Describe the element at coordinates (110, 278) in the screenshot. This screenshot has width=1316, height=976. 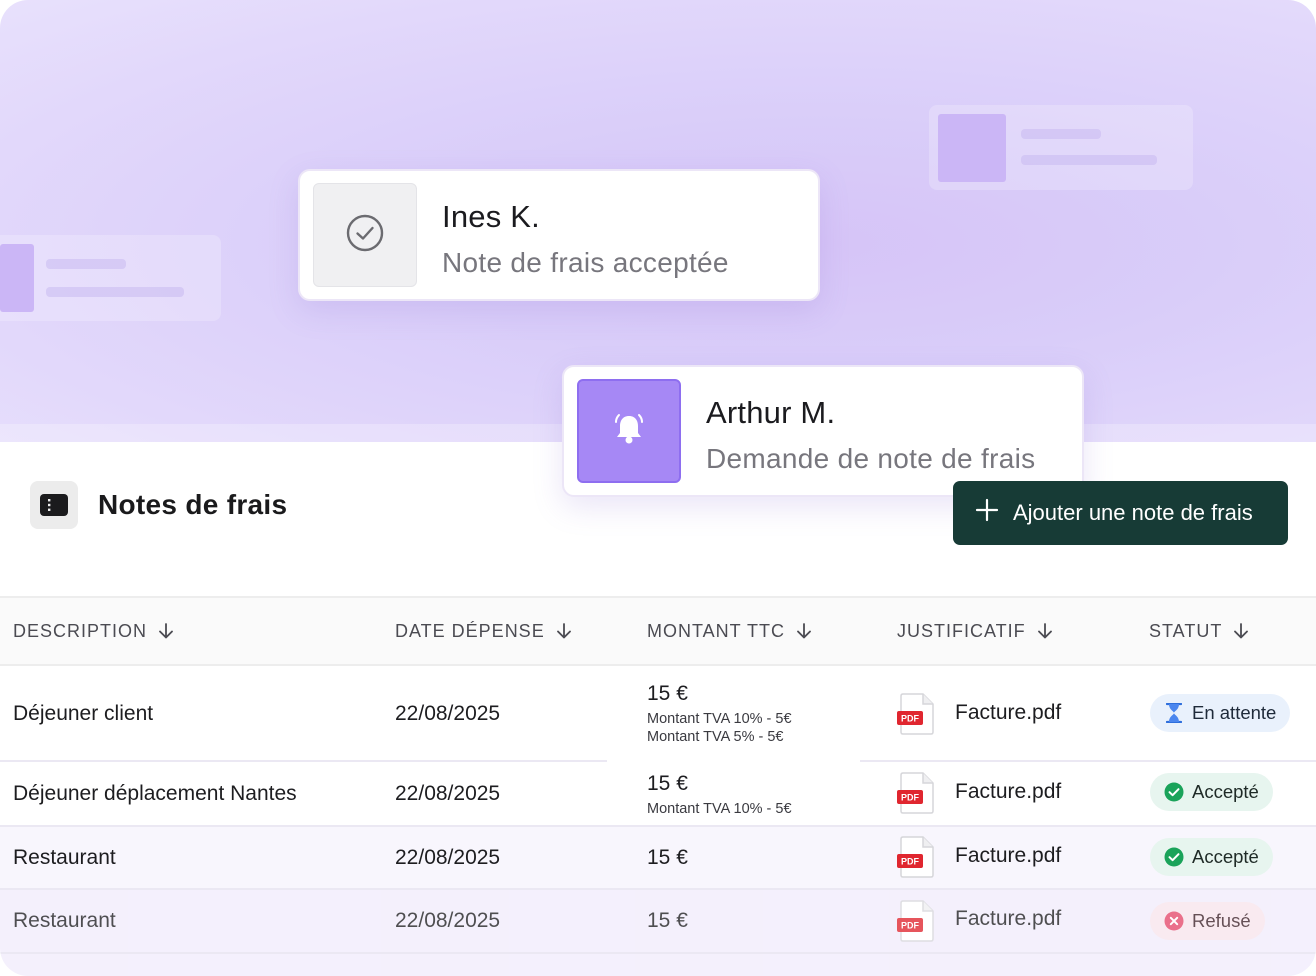
I see `ghost-card-left` at that location.